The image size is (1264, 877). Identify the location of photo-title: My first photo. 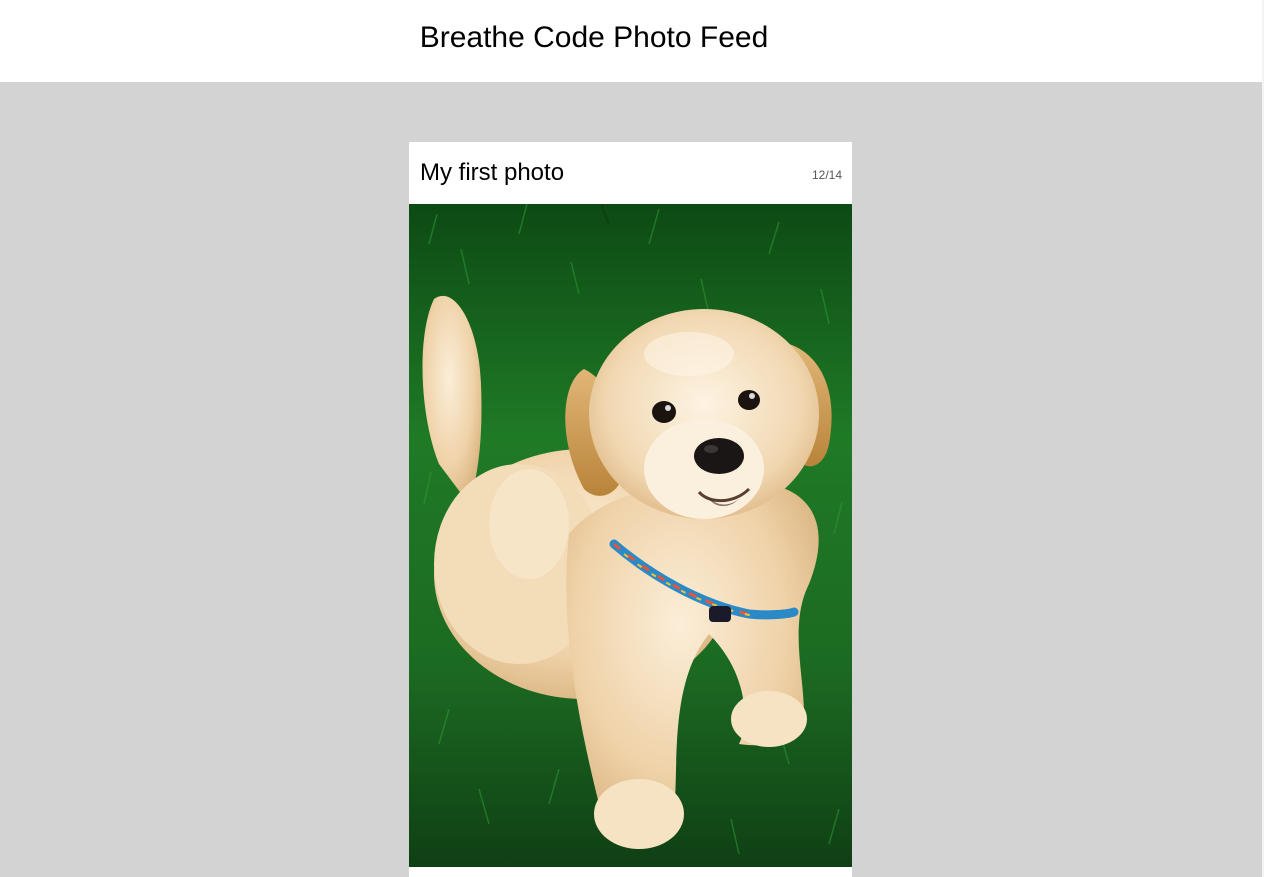
(492, 172).